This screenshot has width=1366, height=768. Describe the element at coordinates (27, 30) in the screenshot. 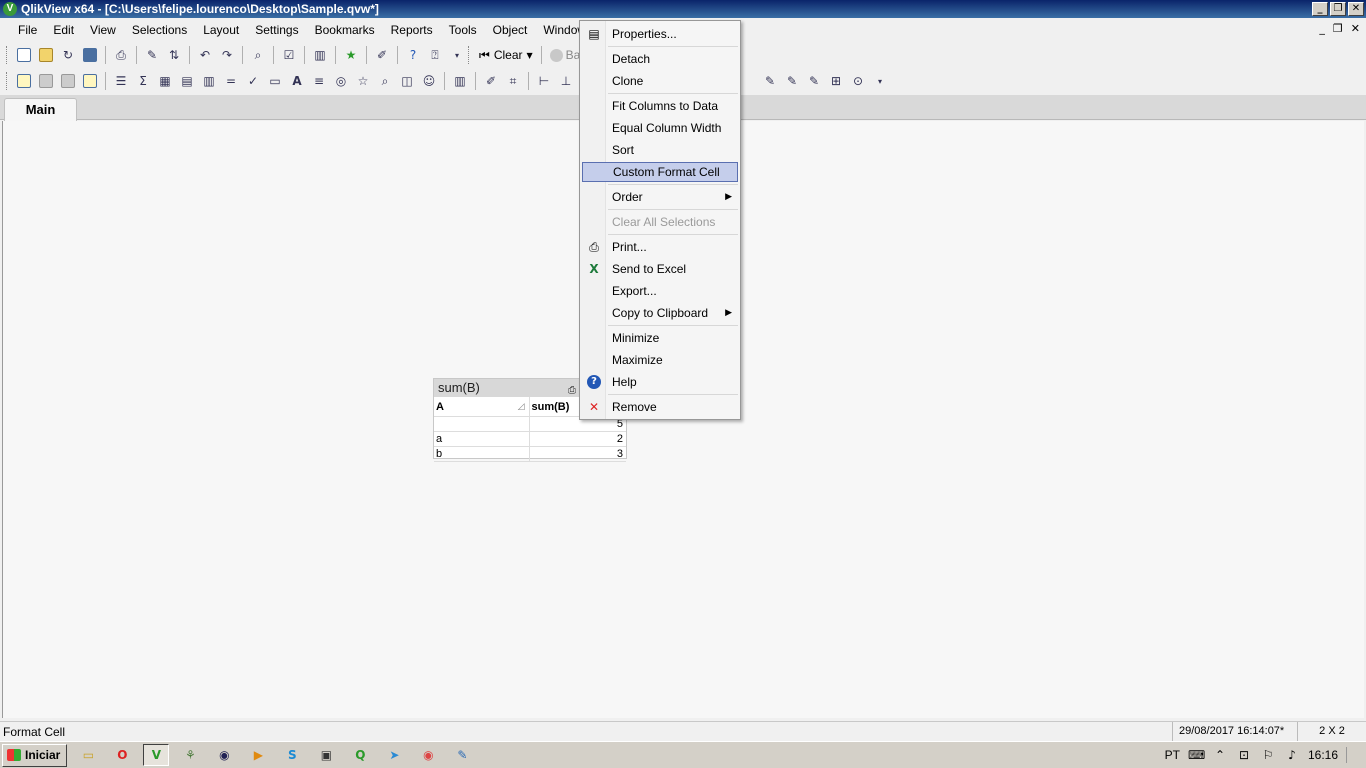

I see `menu-file: File` at that location.